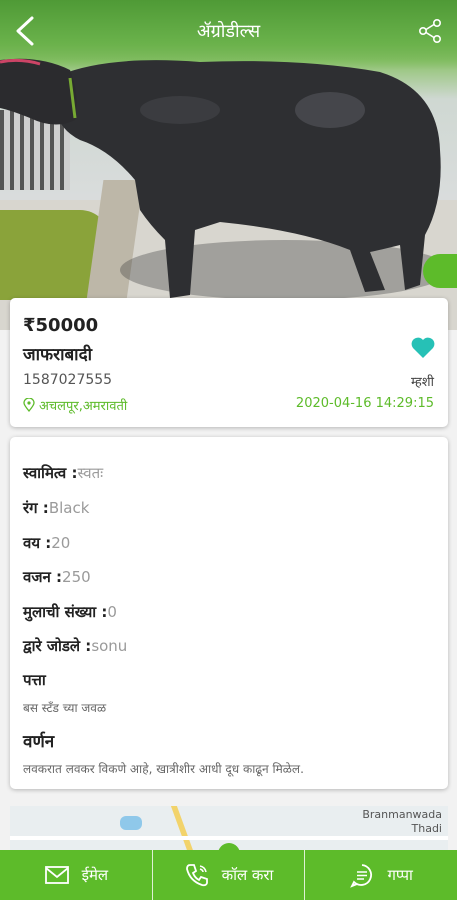  I want to click on map-place-label-1: Branmanwada, so click(402, 814).